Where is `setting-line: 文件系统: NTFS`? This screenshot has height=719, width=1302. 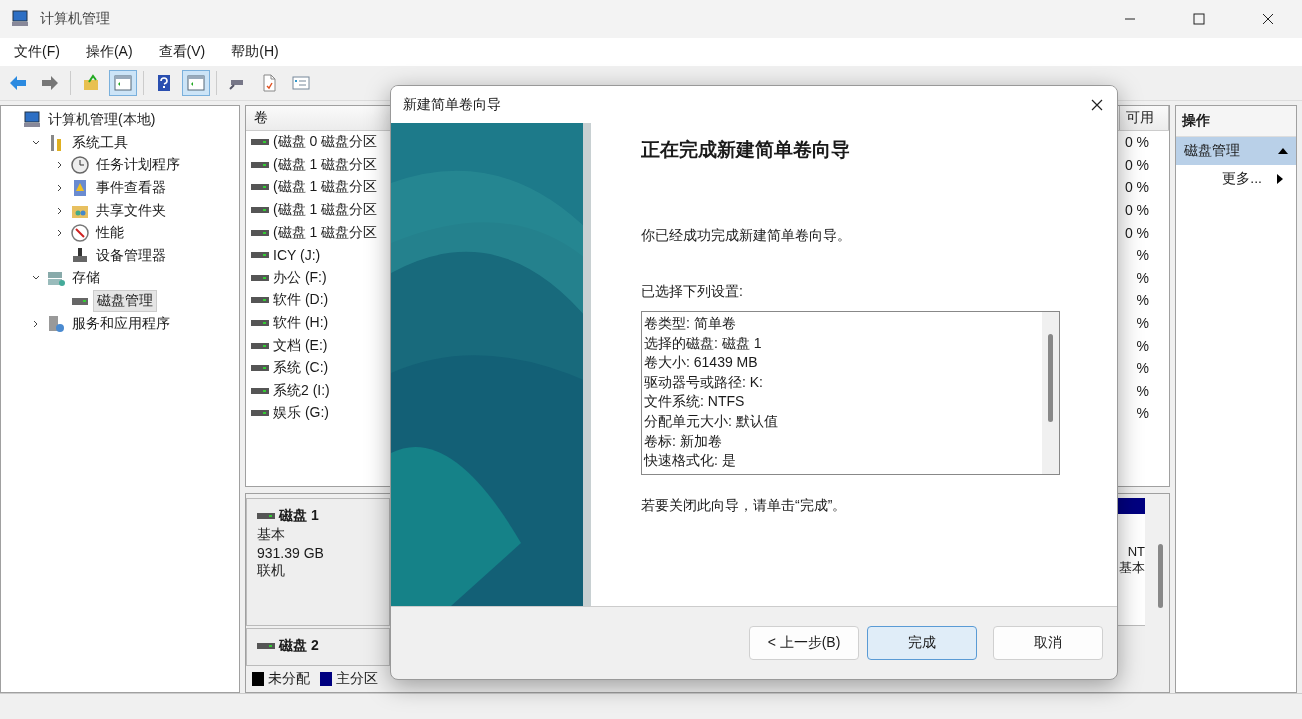 setting-line: 文件系统: NTFS is located at coordinates (695, 402).